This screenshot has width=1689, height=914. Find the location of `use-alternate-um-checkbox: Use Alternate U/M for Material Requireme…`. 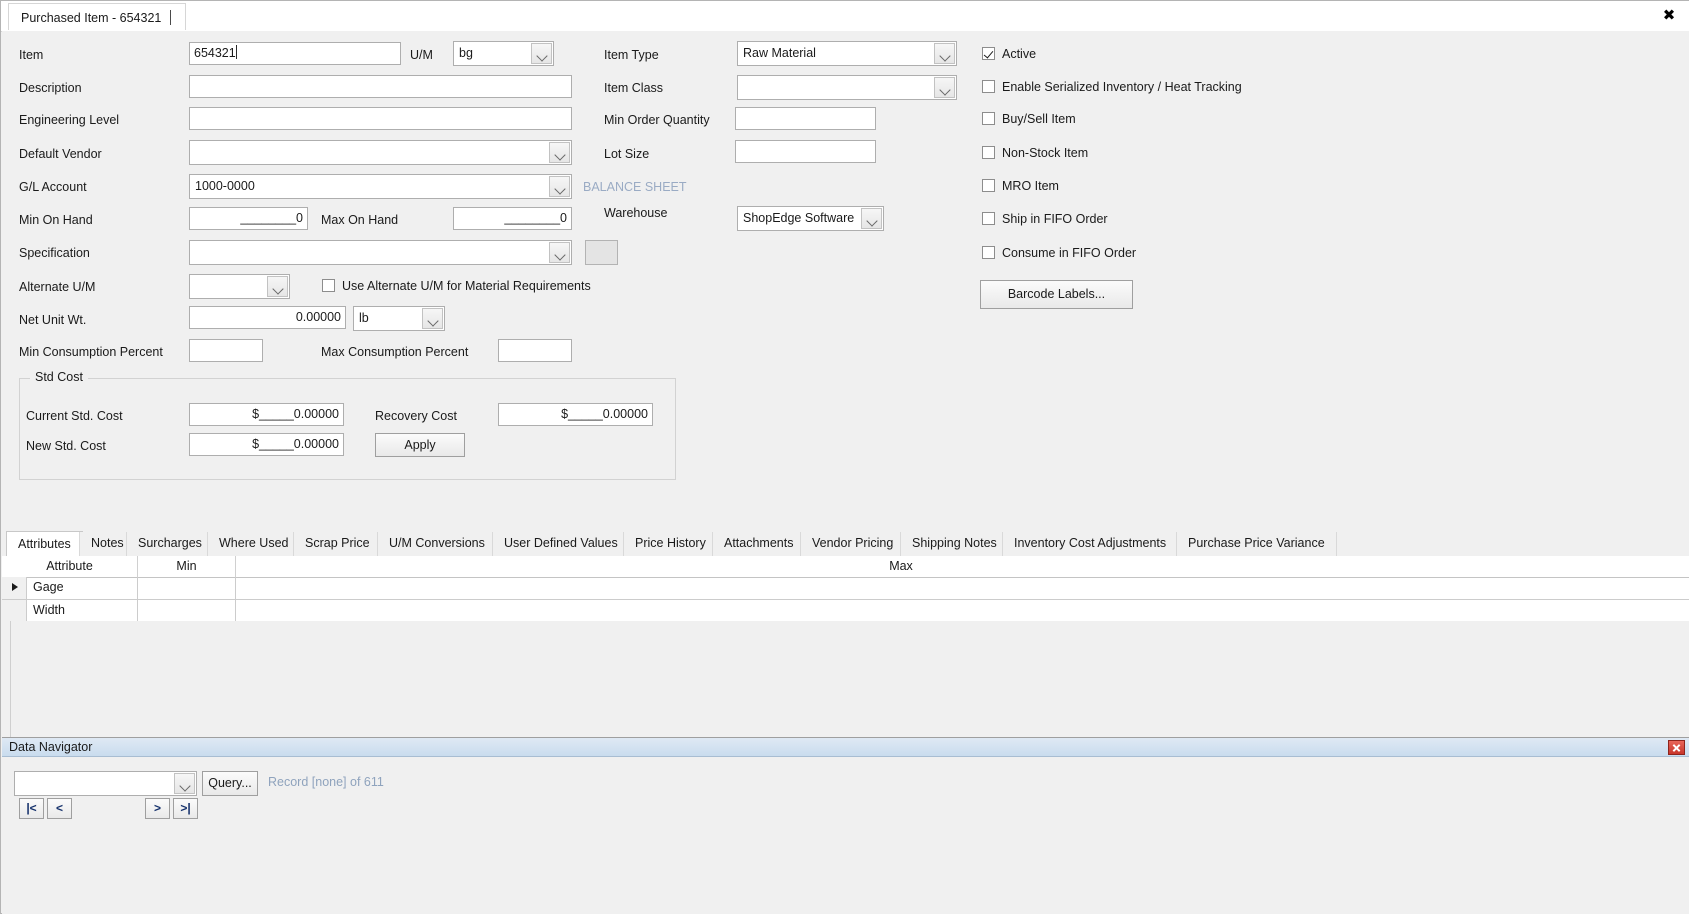

use-alternate-um-checkbox: Use Alternate U/M for Material Requireme… is located at coordinates (456, 286).